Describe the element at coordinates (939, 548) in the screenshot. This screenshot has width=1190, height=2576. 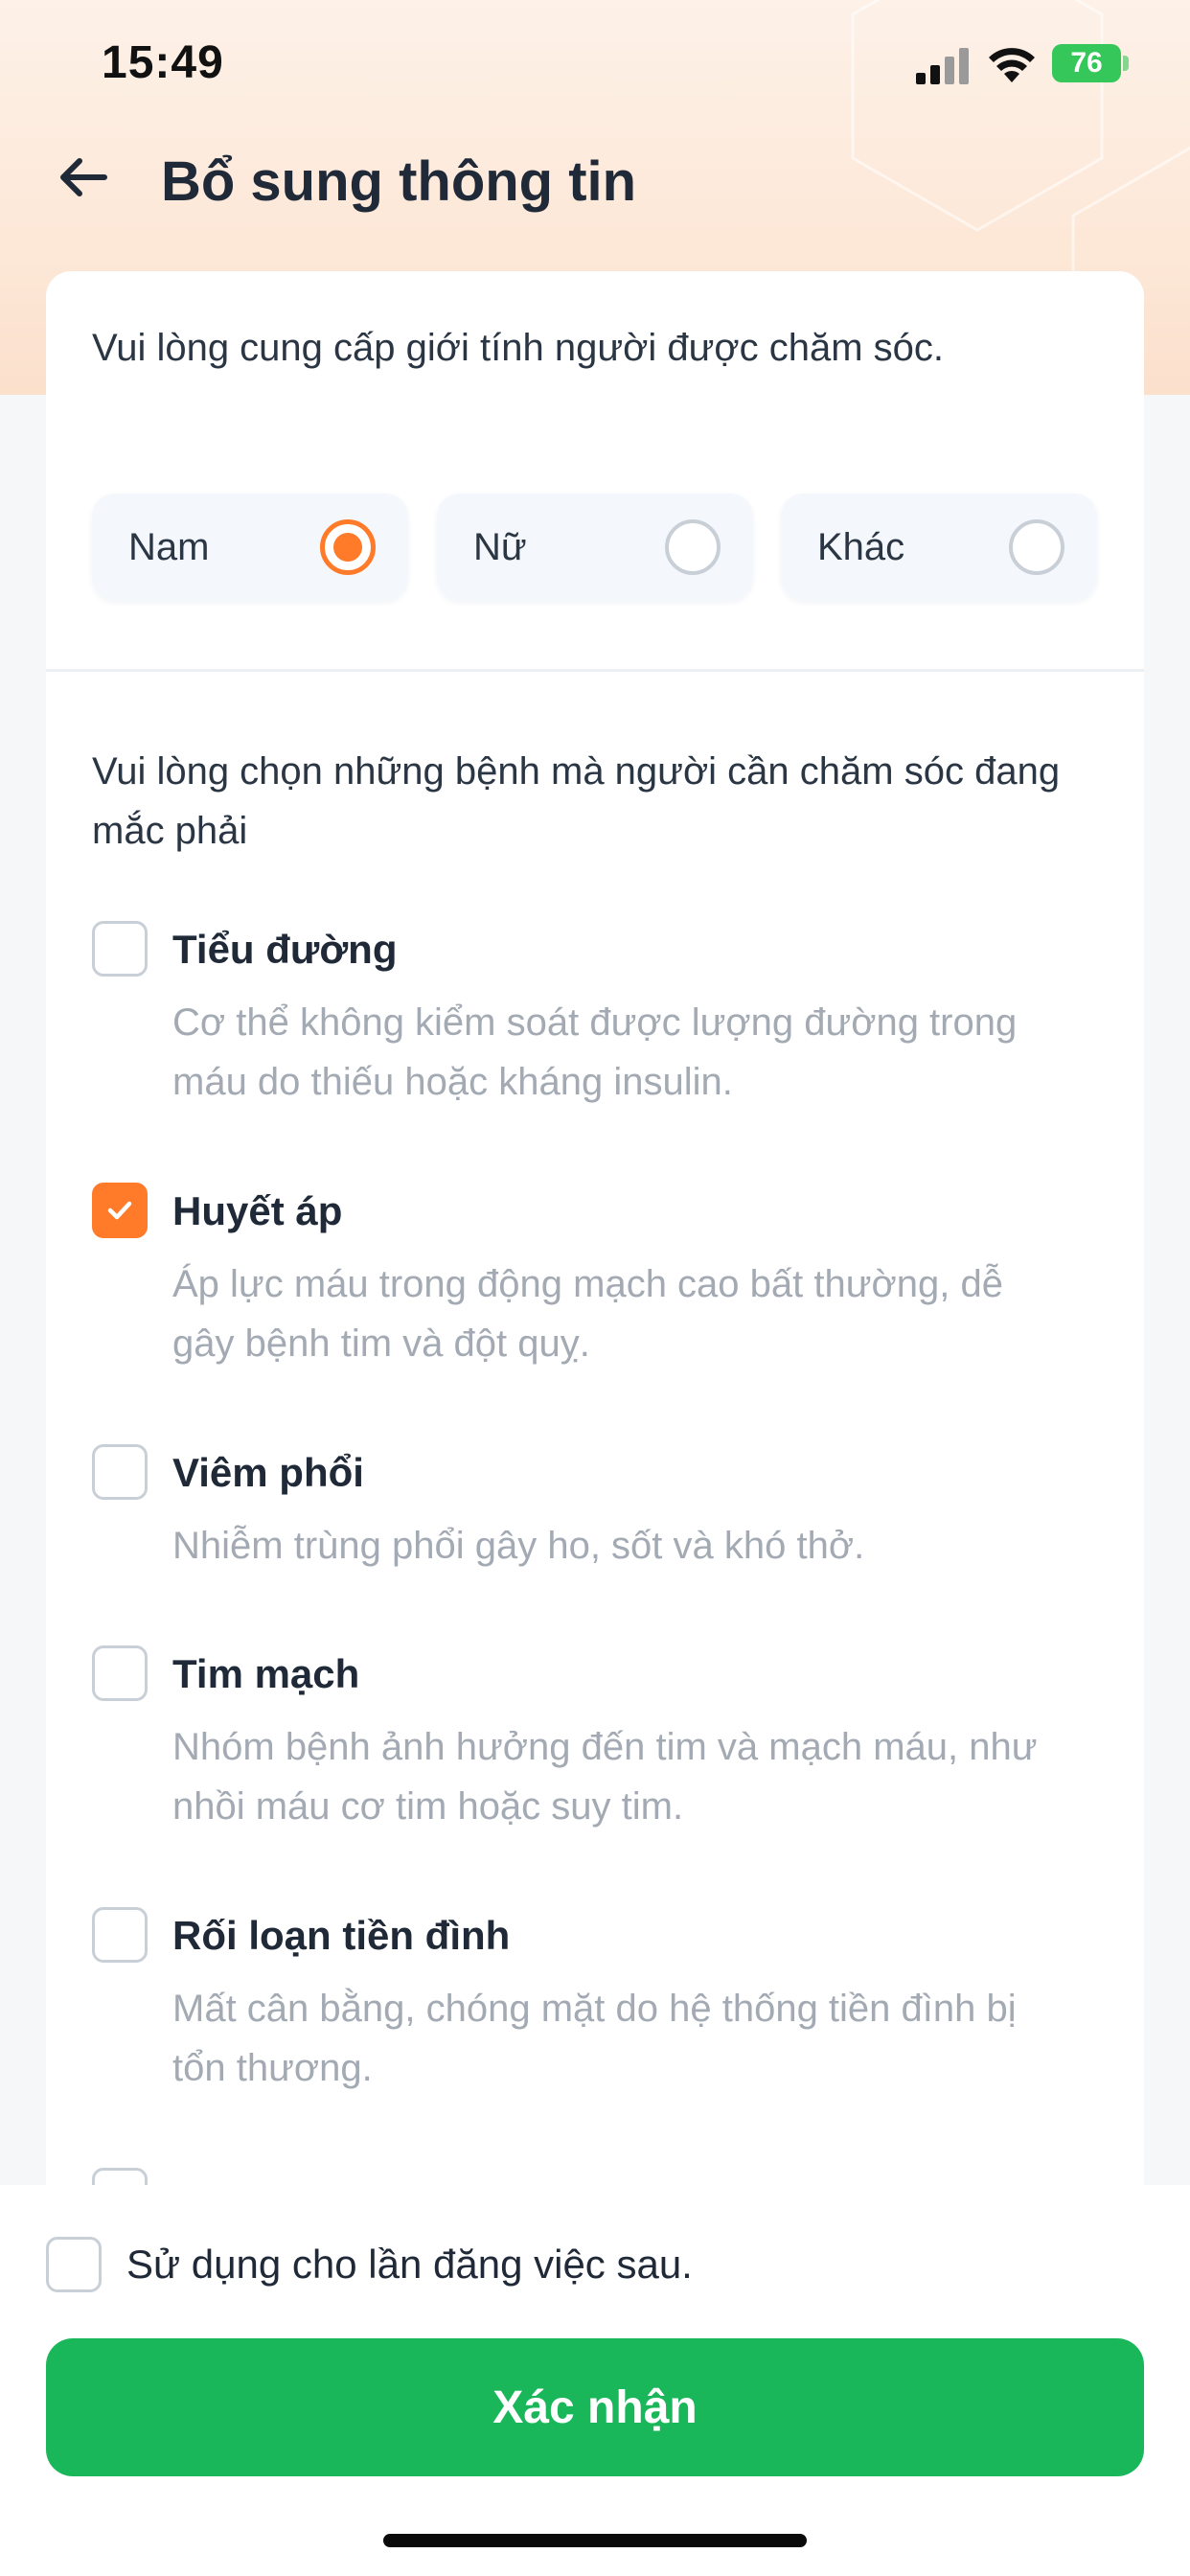
I see `gender-option-khac: Khác` at that location.